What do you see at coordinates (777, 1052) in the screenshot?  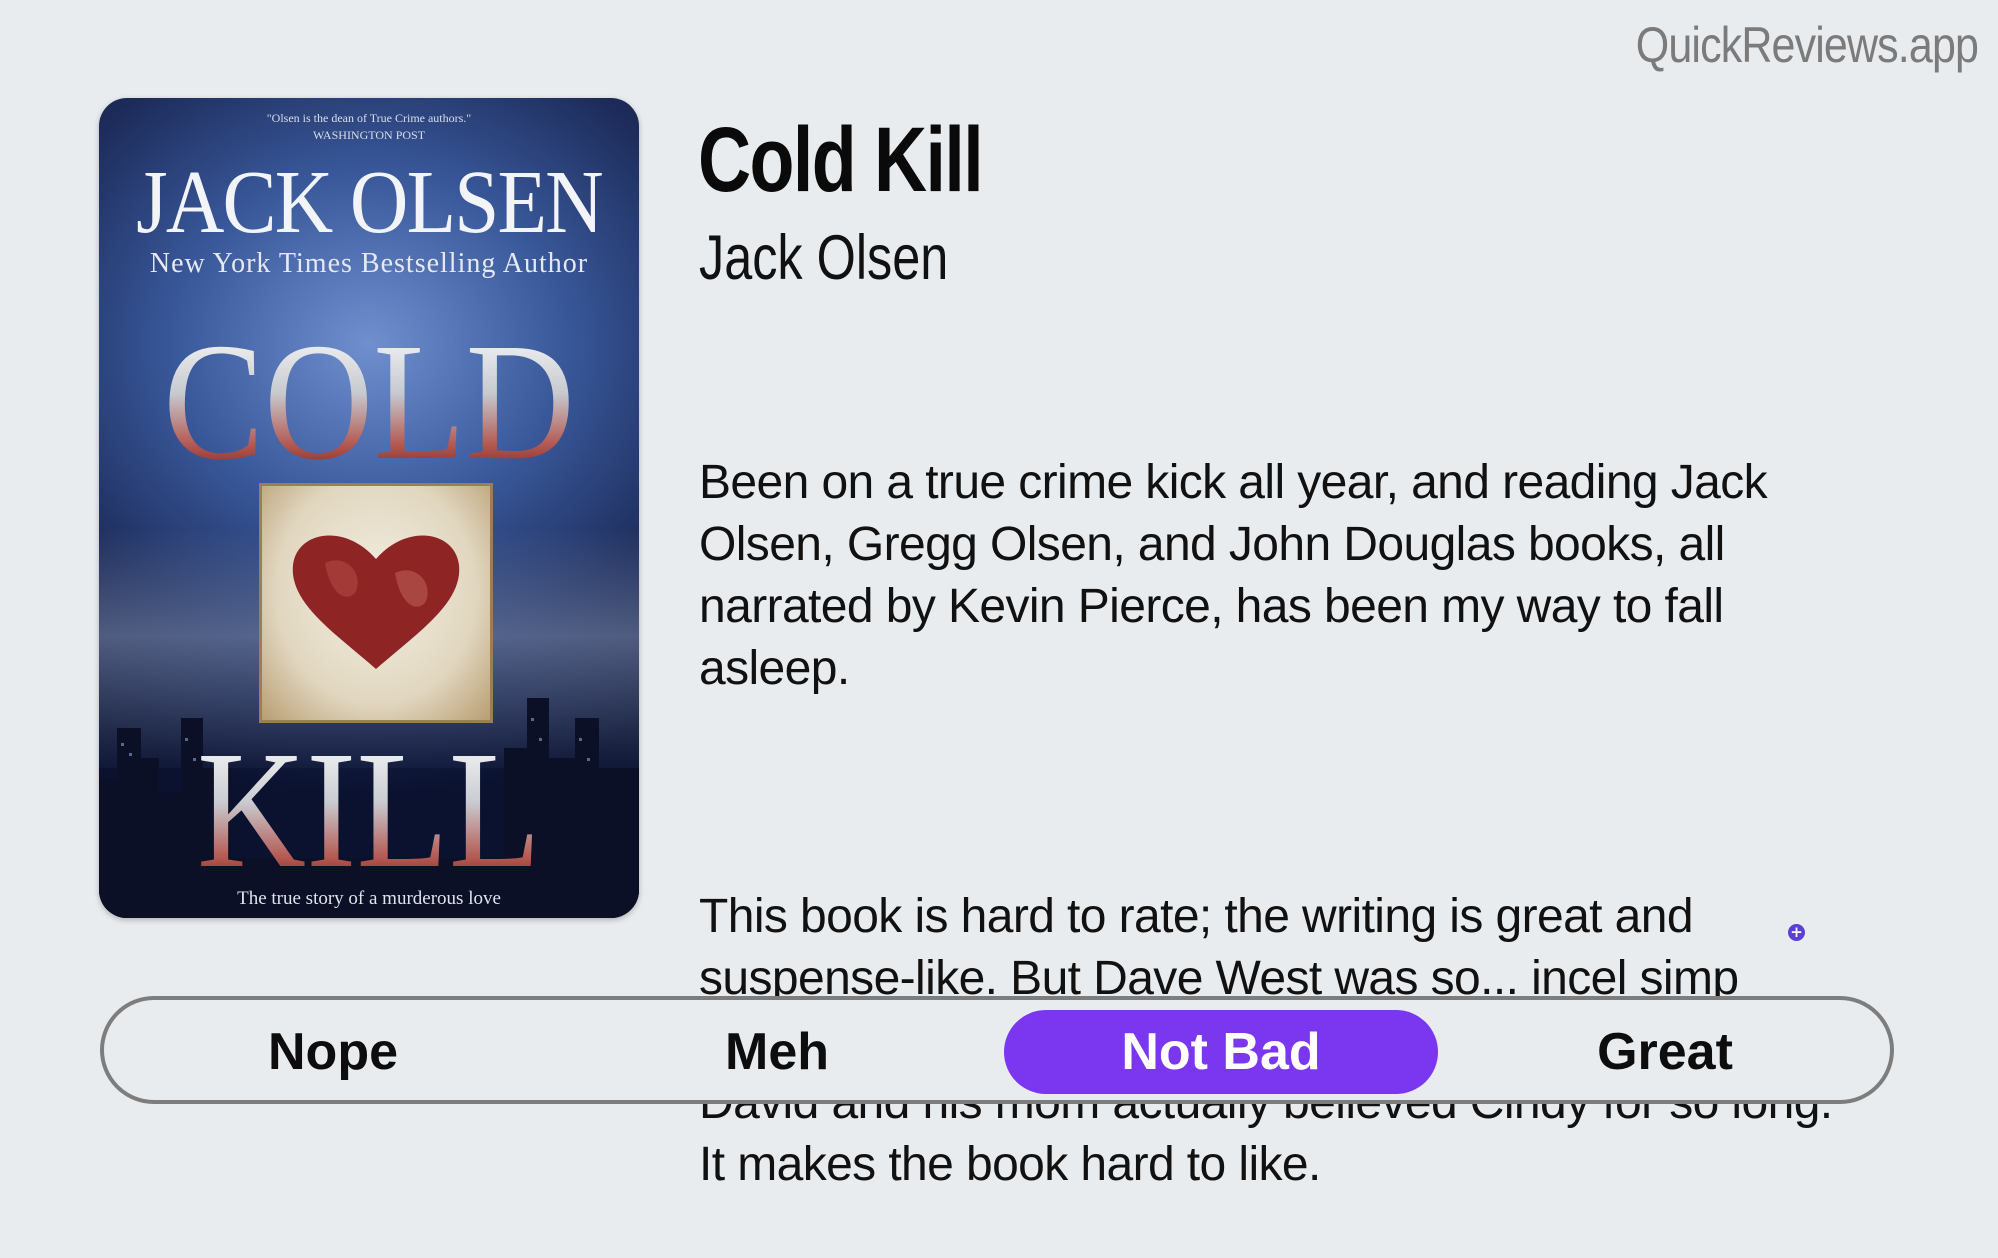 I see `rating-option-meh: Meh` at bounding box center [777, 1052].